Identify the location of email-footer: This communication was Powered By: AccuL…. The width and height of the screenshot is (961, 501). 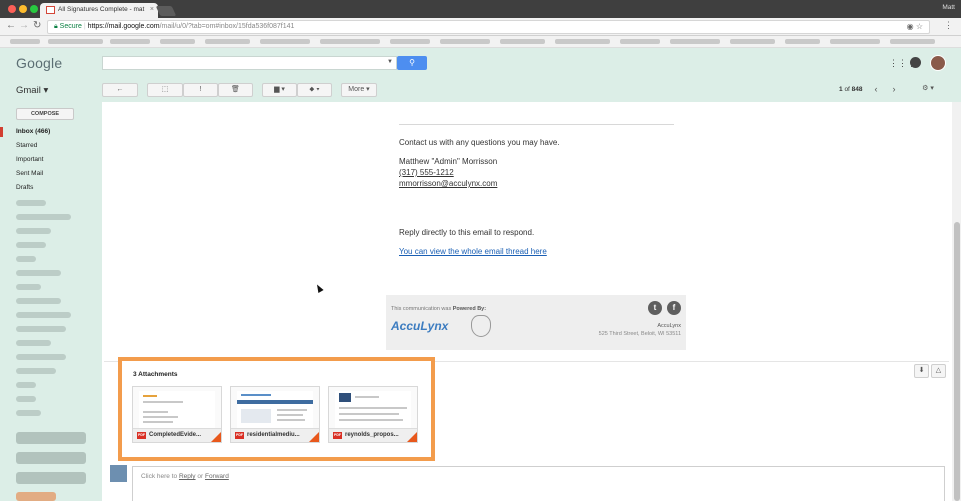
(536, 322).